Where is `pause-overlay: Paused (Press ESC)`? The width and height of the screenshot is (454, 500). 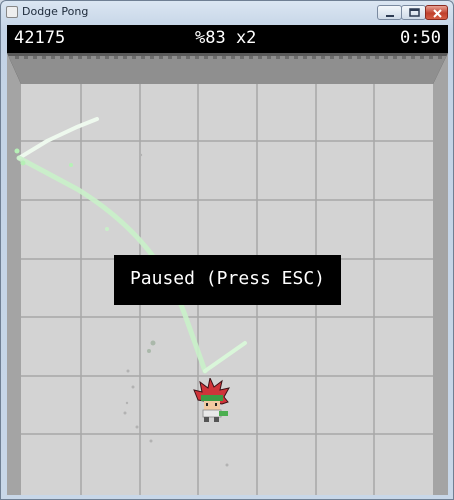
pause-overlay: Paused (Press ESC) is located at coordinates (227, 280).